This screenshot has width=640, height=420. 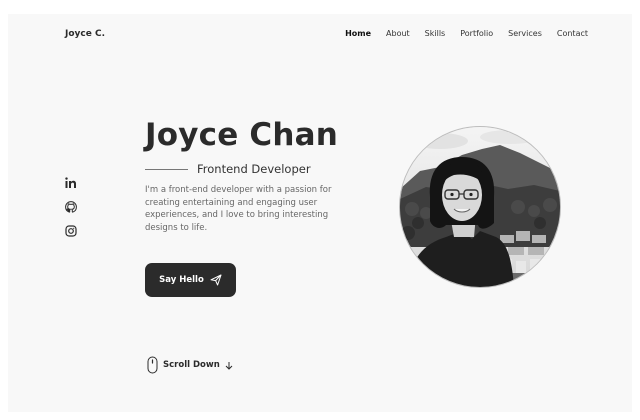 I want to click on subtitle-row: Frontend Developer, so click(x=228, y=169).